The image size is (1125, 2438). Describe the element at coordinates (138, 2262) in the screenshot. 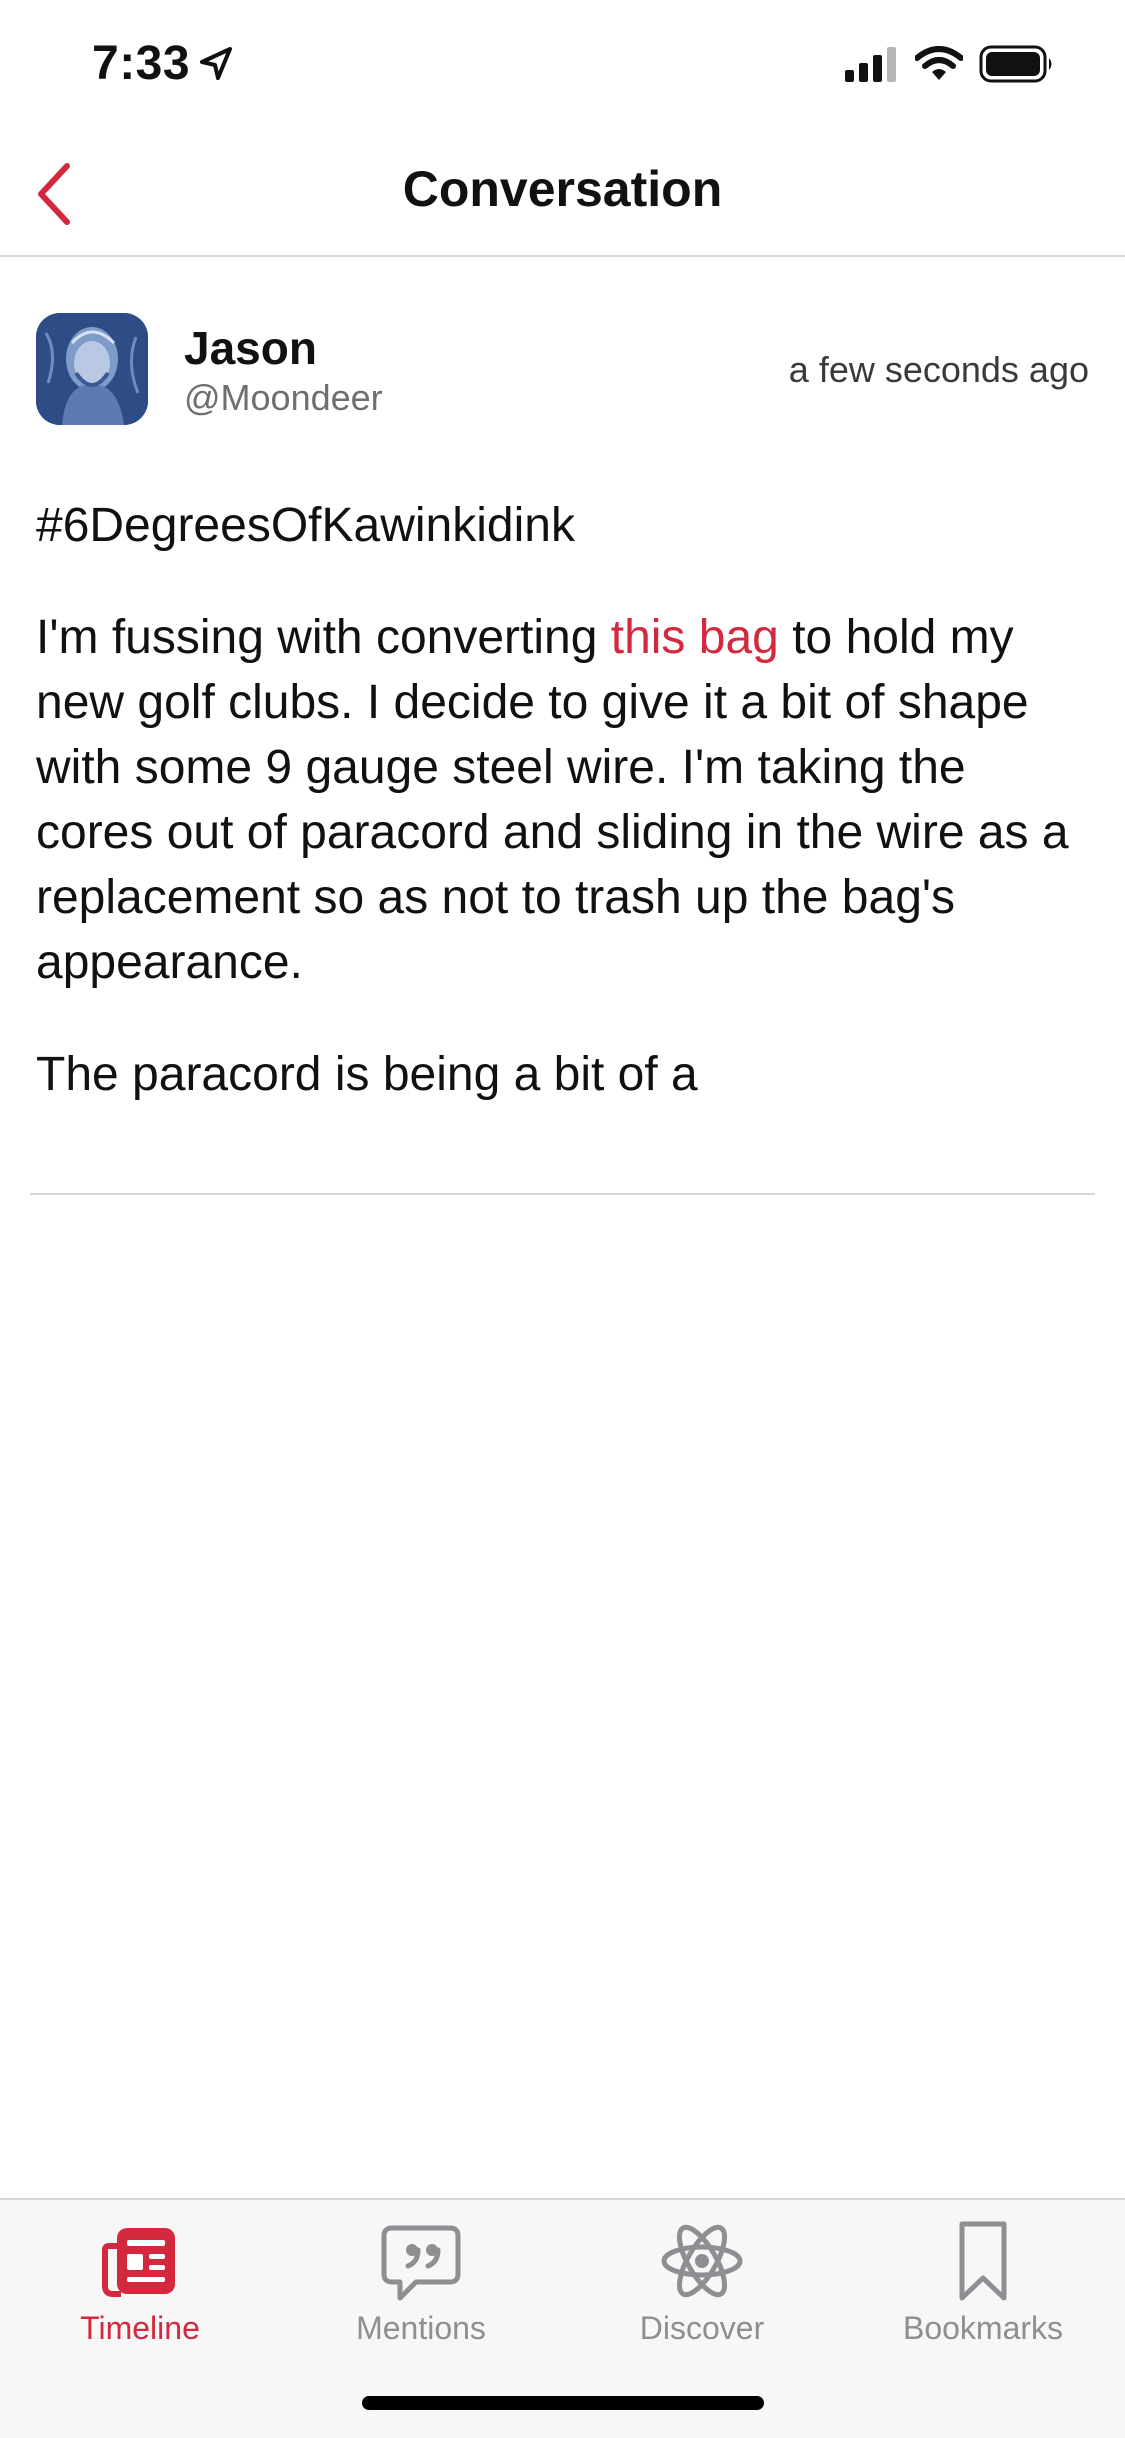

I see `timeline-icon` at that location.